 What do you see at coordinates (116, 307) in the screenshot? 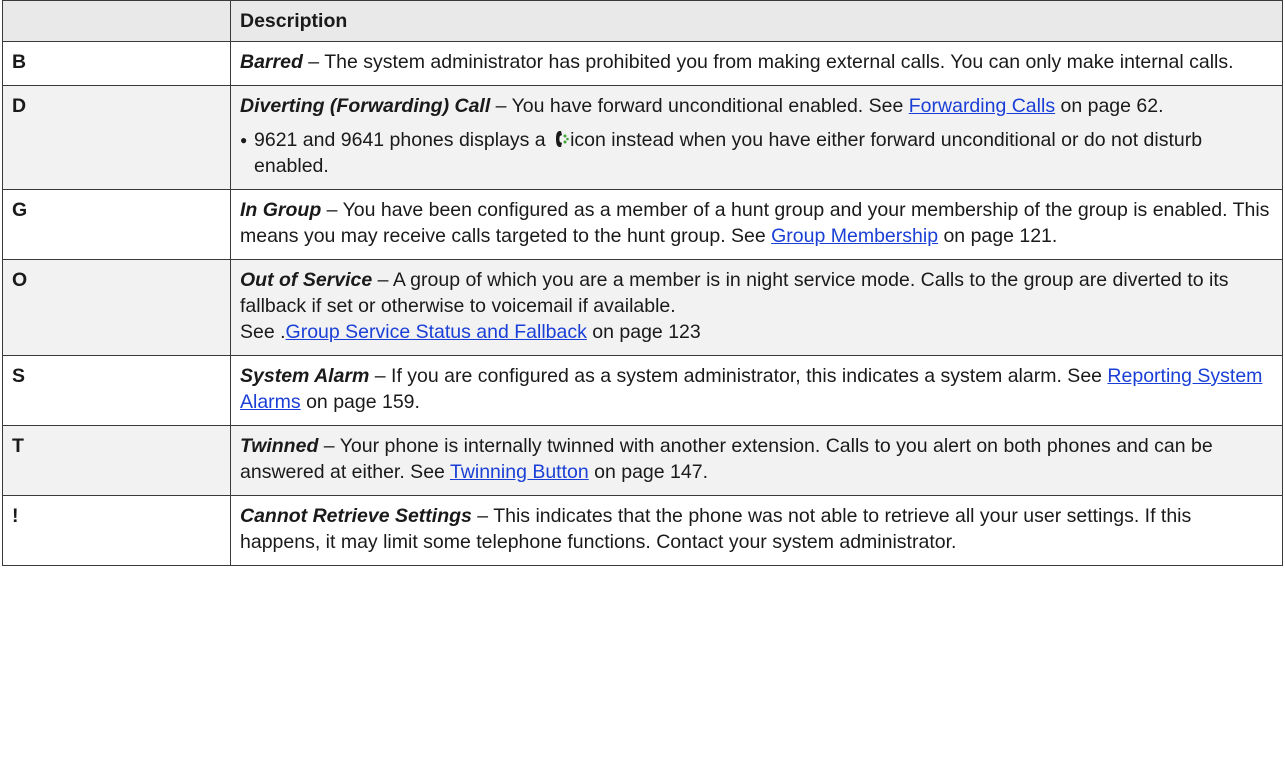
I see `status-code: O` at bounding box center [116, 307].